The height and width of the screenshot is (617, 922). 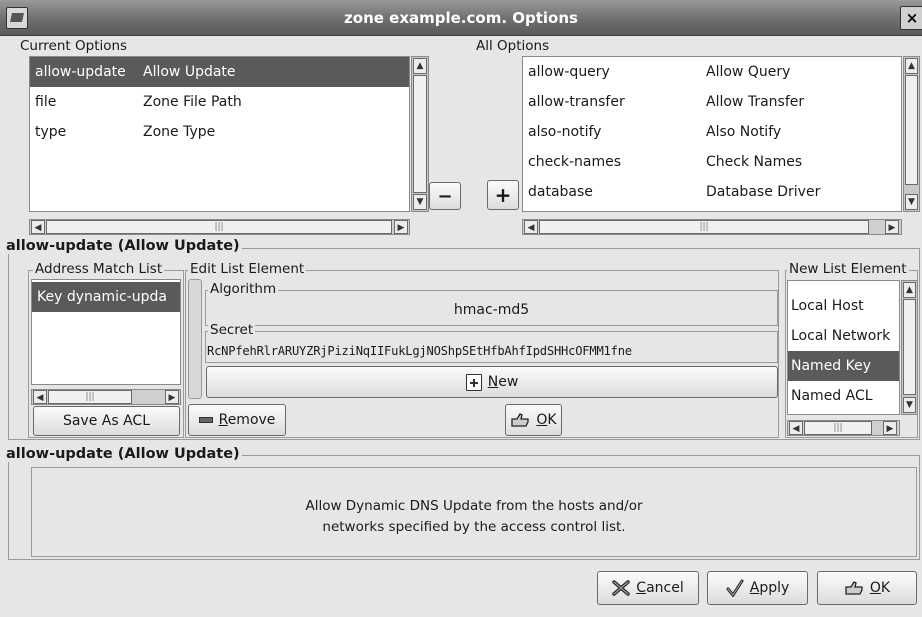 What do you see at coordinates (189, 72) in the screenshot?
I see `option-desc: Allow Update` at bounding box center [189, 72].